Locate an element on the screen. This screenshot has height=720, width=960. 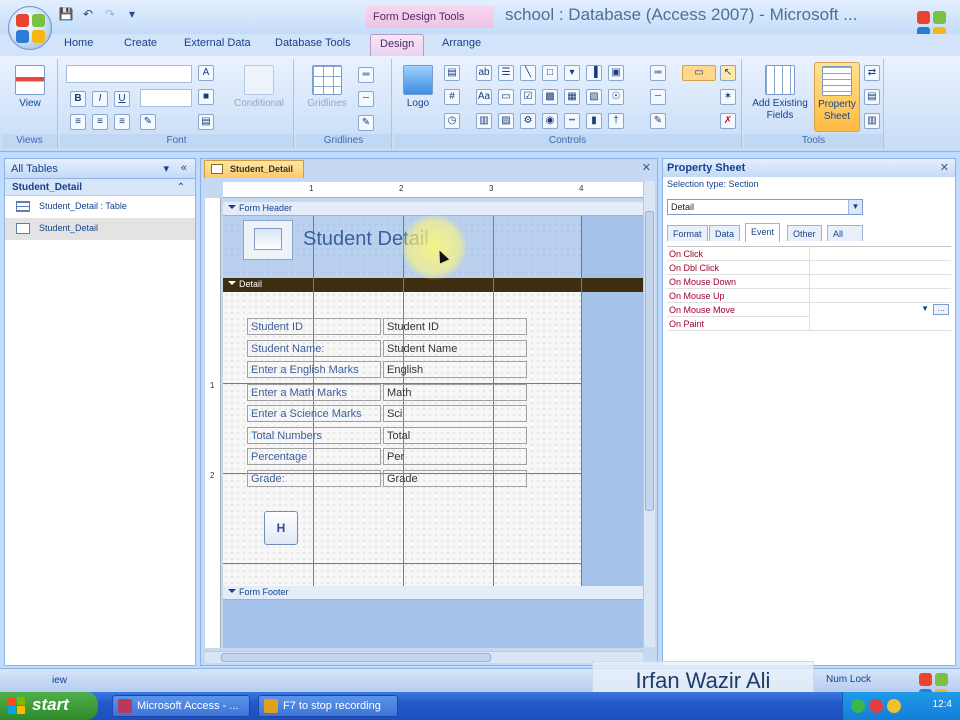
nav-item-table: Student_Detail : Table is located at coordinates (100, 207).